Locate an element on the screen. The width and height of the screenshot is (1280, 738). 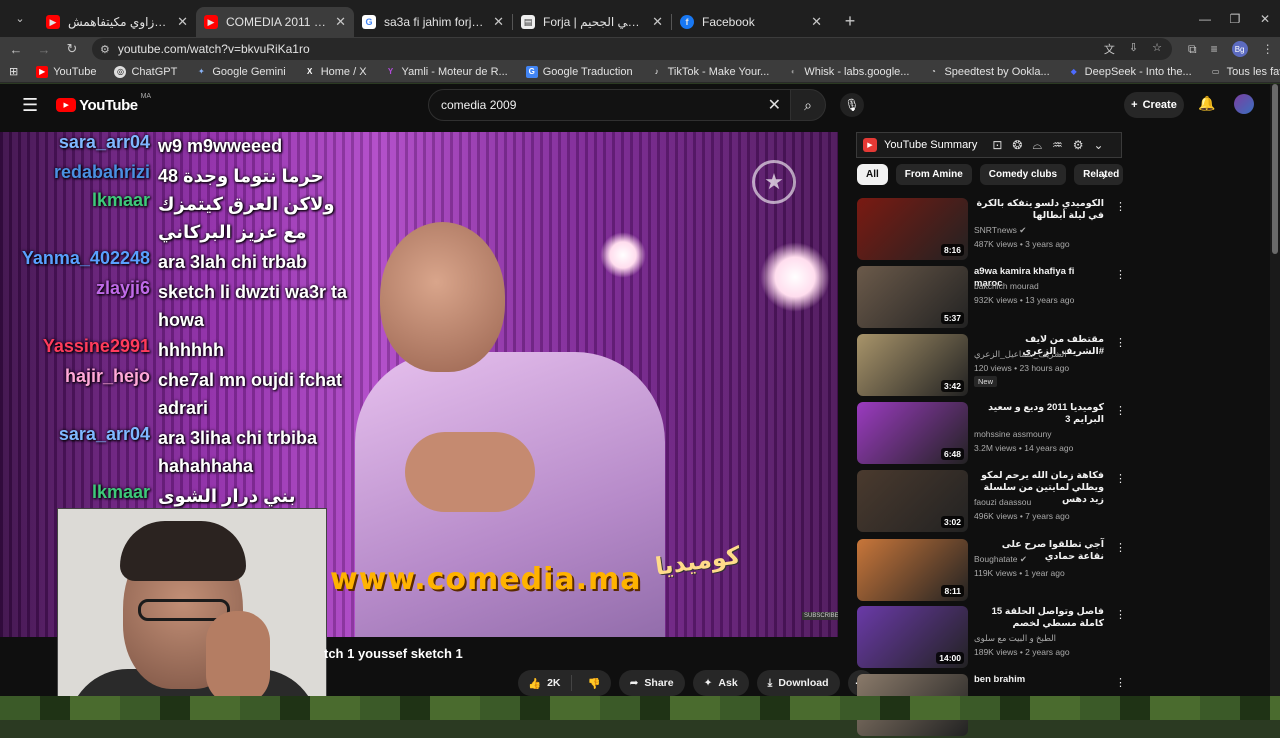
browser-tab-1: ▶ الفنان أشرف الكازاوي مكيتفاهمش ✕ is located at coordinates (117, 22).